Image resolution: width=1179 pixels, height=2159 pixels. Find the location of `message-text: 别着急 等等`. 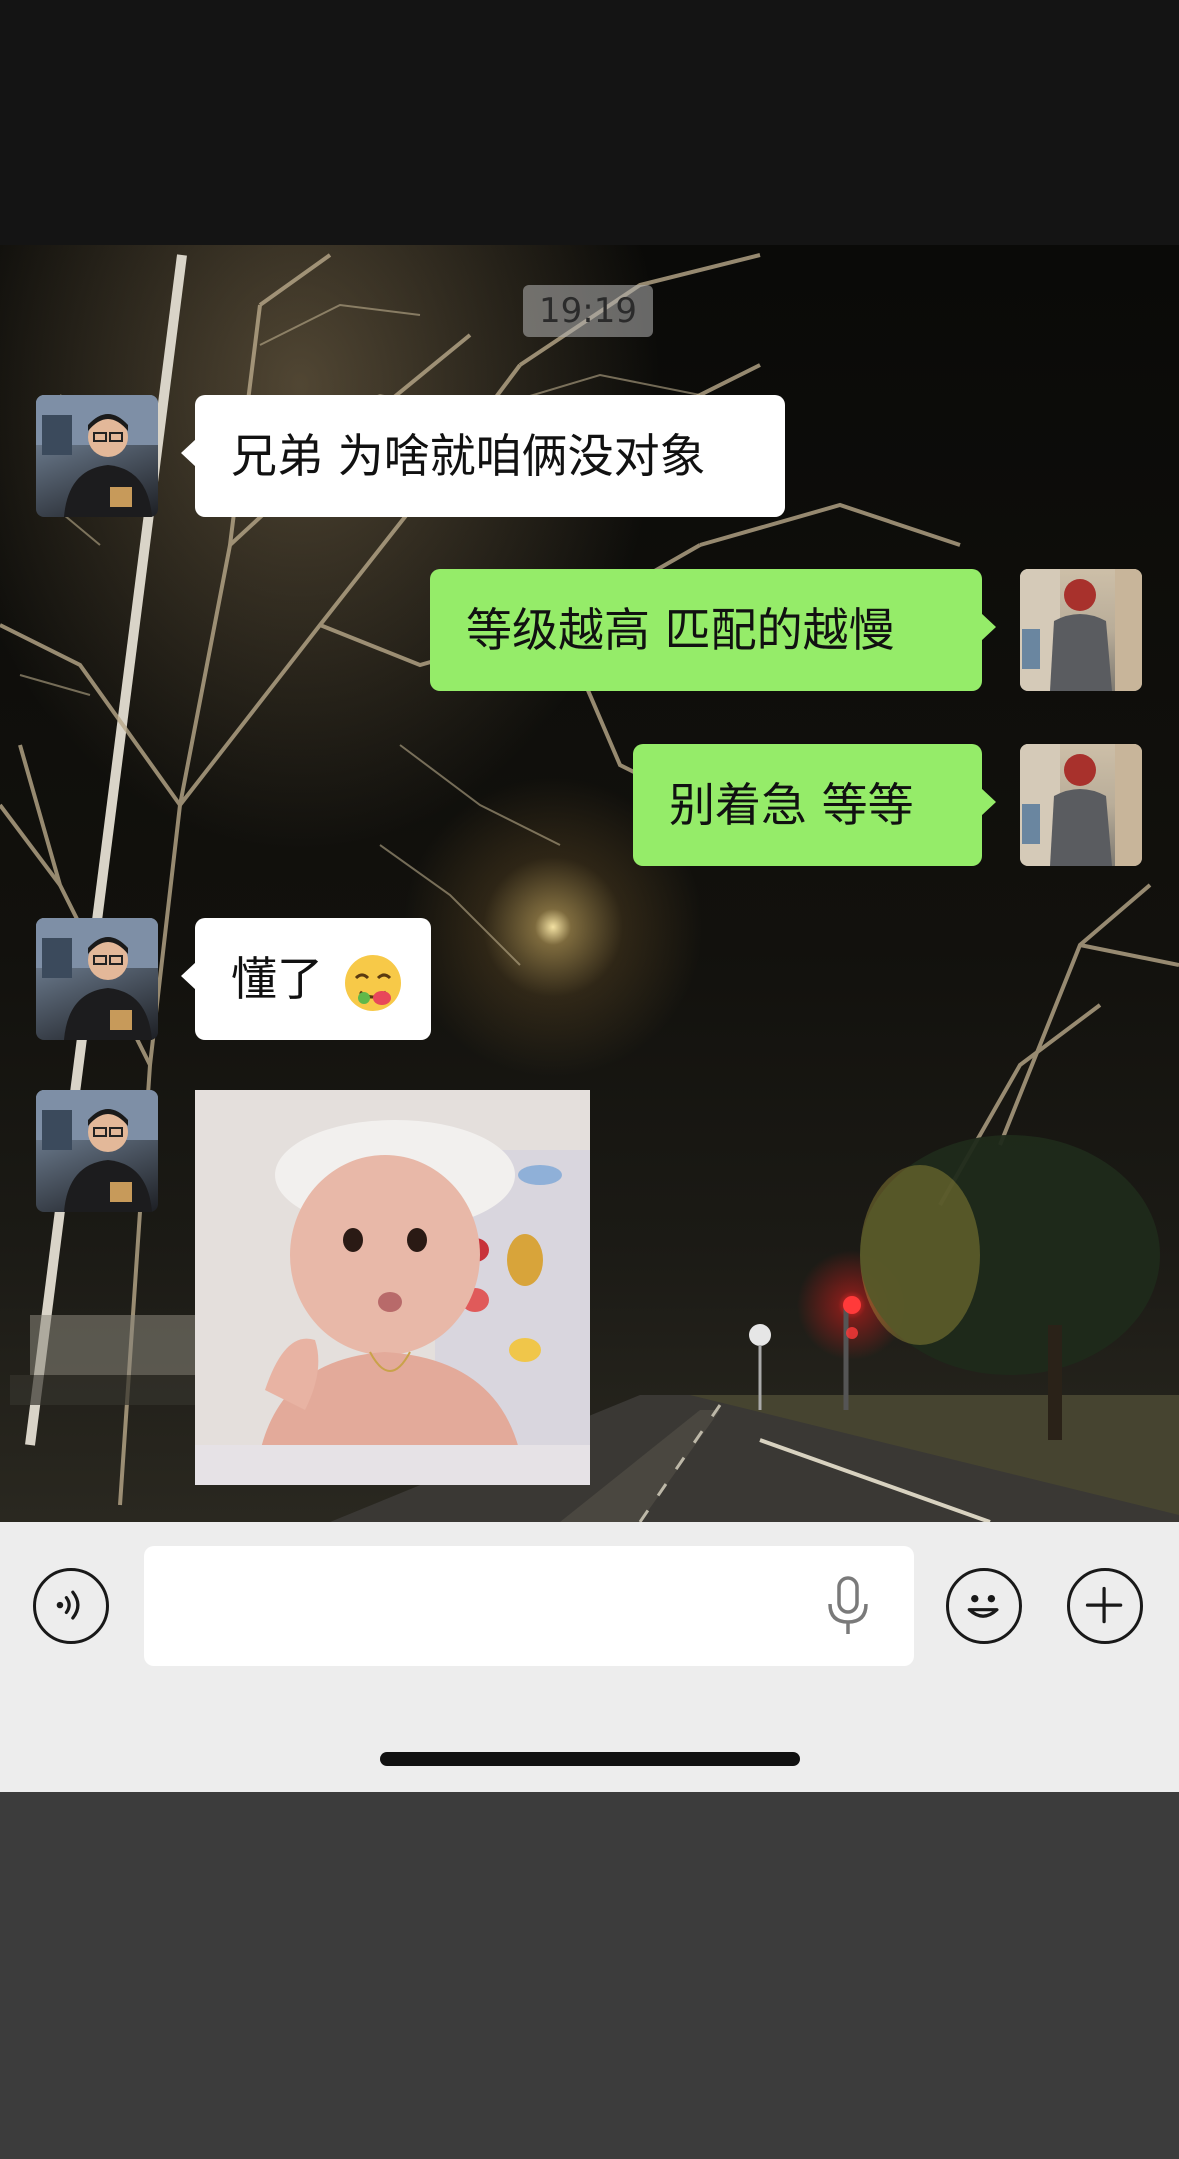

message-text: 别着急 等等 is located at coordinates (791, 805).